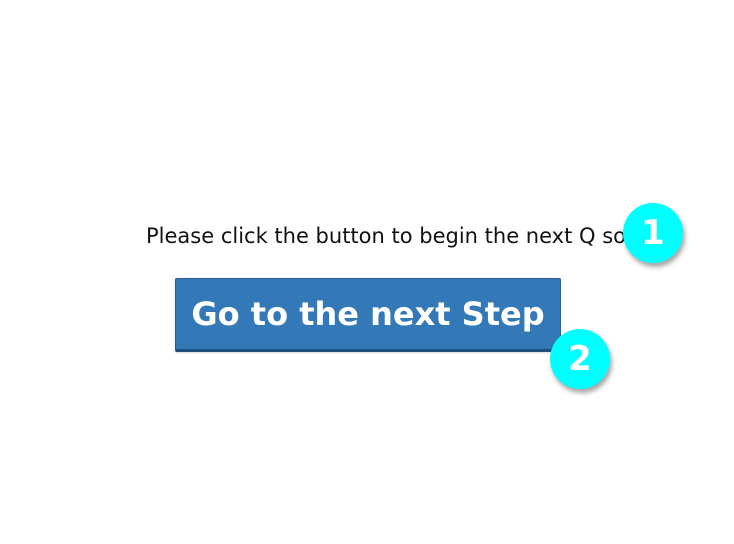  I want to click on annotation-marker-1: 1, so click(653, 233).